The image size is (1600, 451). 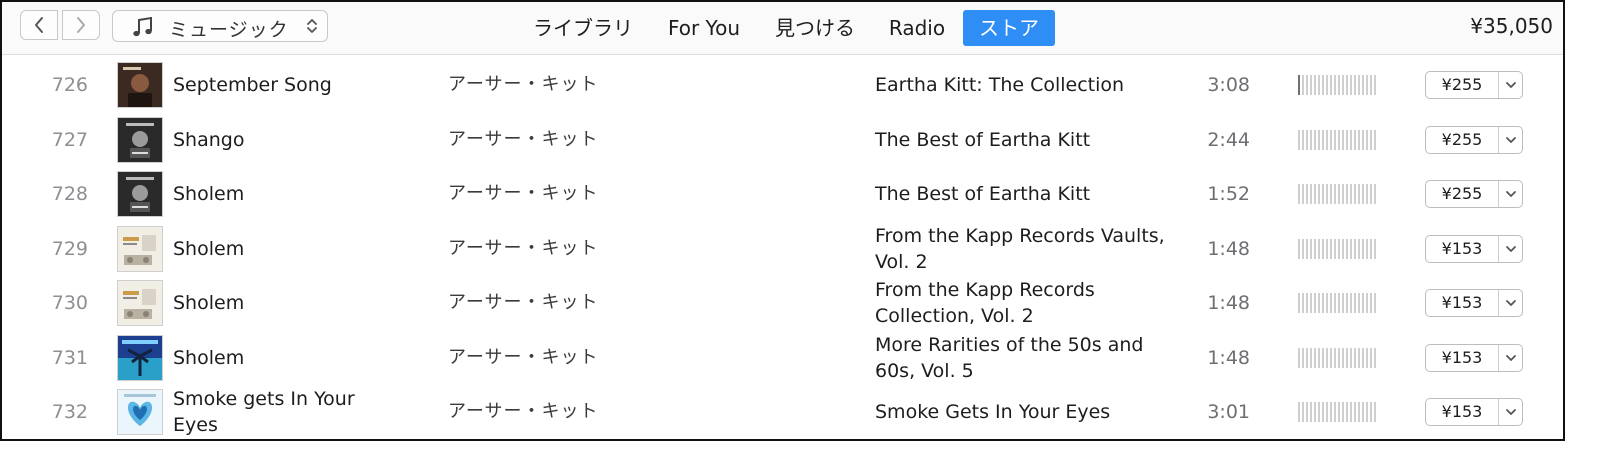 I want to click on track-number: 727, so click(x=69, y=139).